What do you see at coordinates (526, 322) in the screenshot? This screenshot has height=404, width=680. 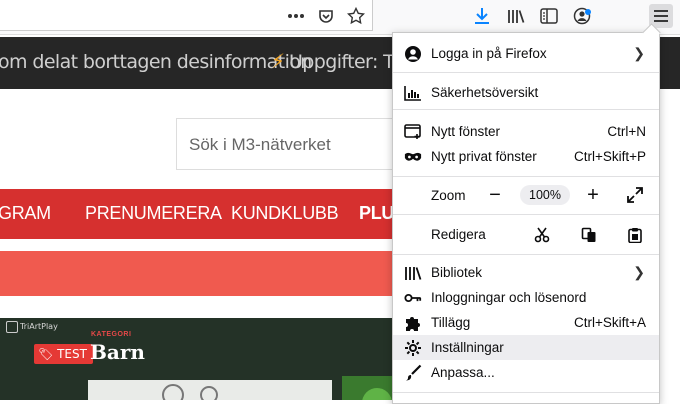 I see `menu-item-addons: Tillägg Ctrl+Skift+A` at bounding box center [526, 322].